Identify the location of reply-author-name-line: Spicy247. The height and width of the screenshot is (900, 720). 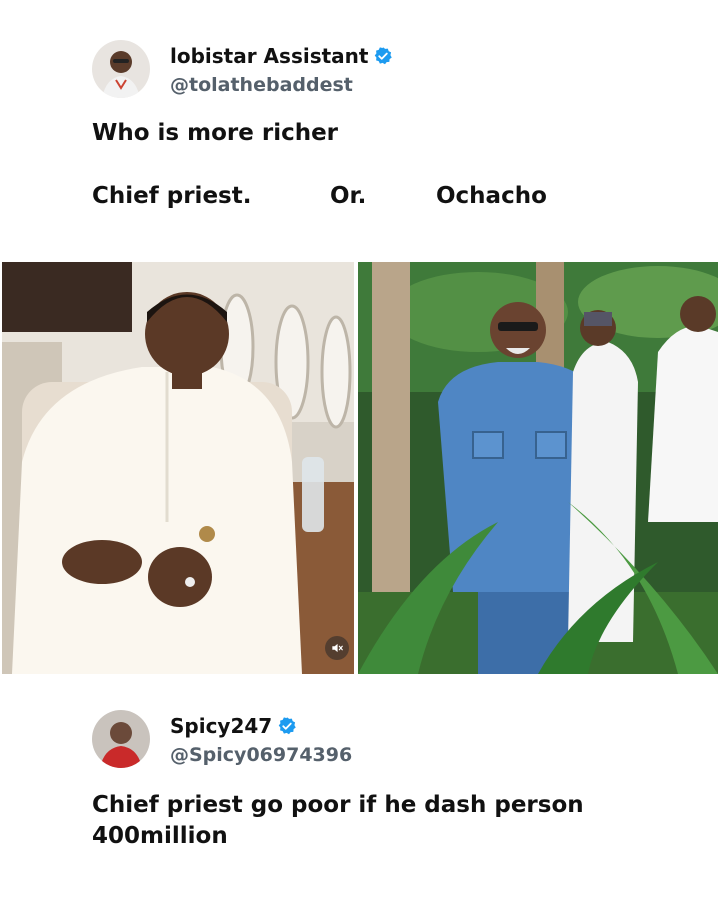
(233, 726).